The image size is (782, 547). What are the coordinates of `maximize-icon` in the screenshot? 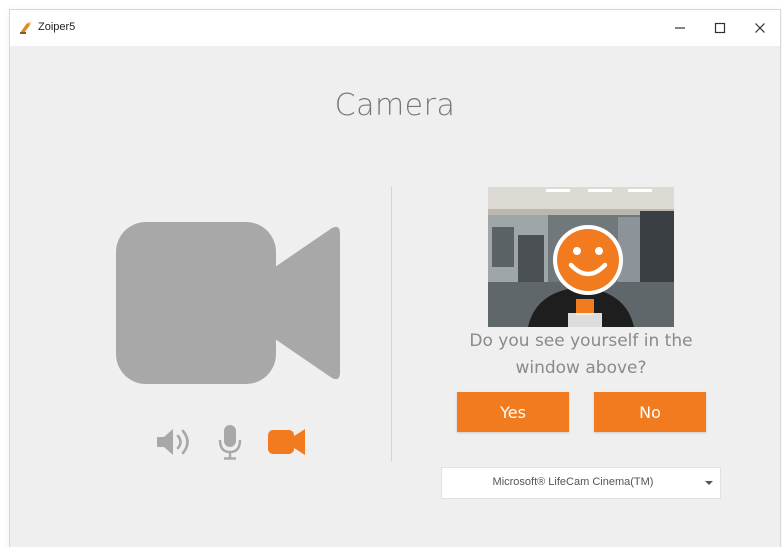 It's located at (720, 28).